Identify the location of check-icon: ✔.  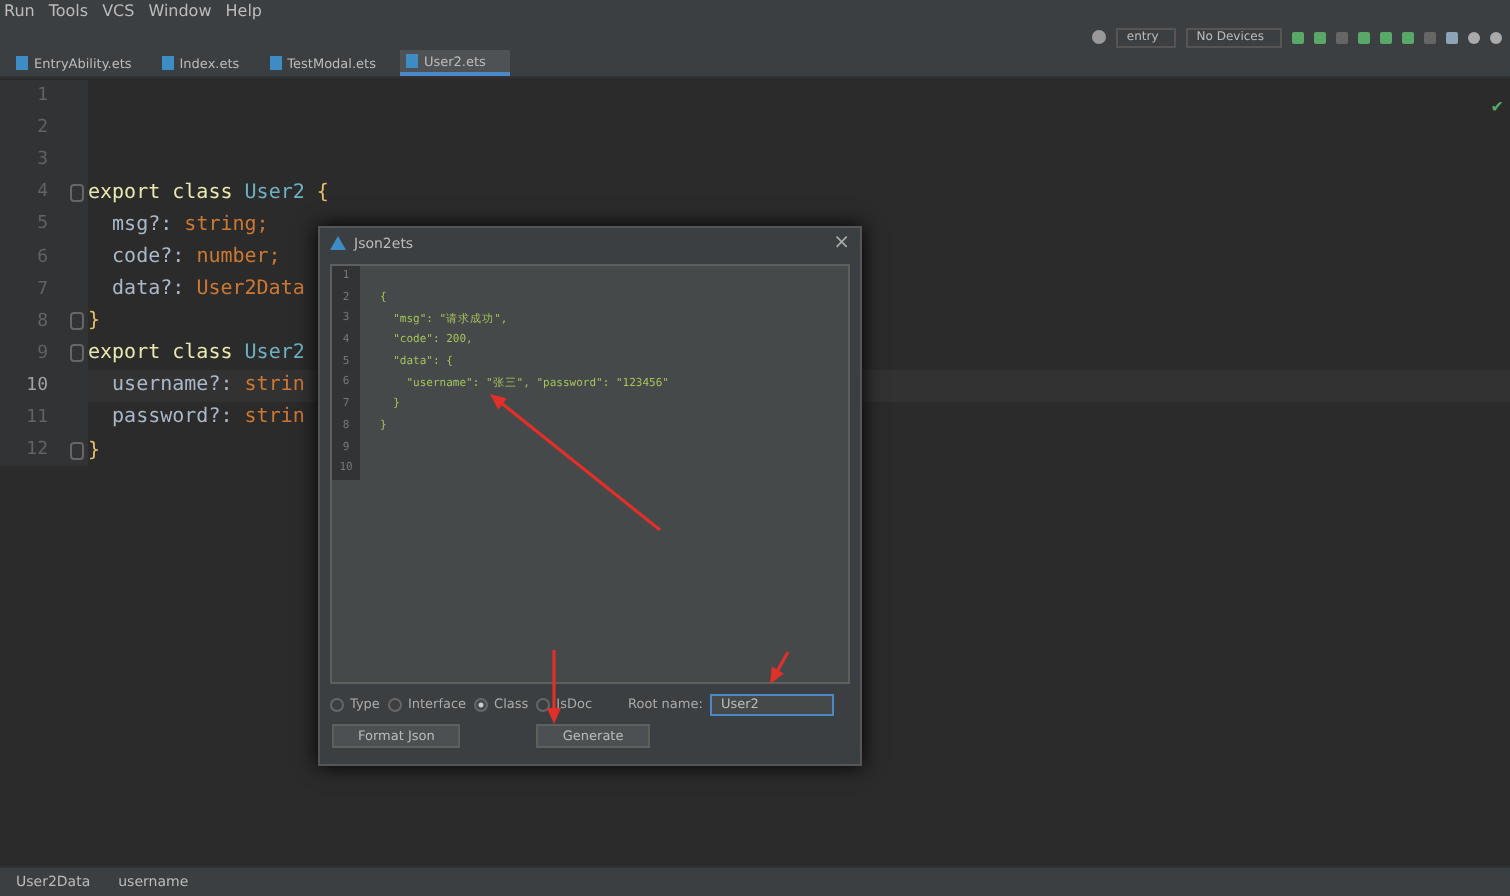
(1497, 107).